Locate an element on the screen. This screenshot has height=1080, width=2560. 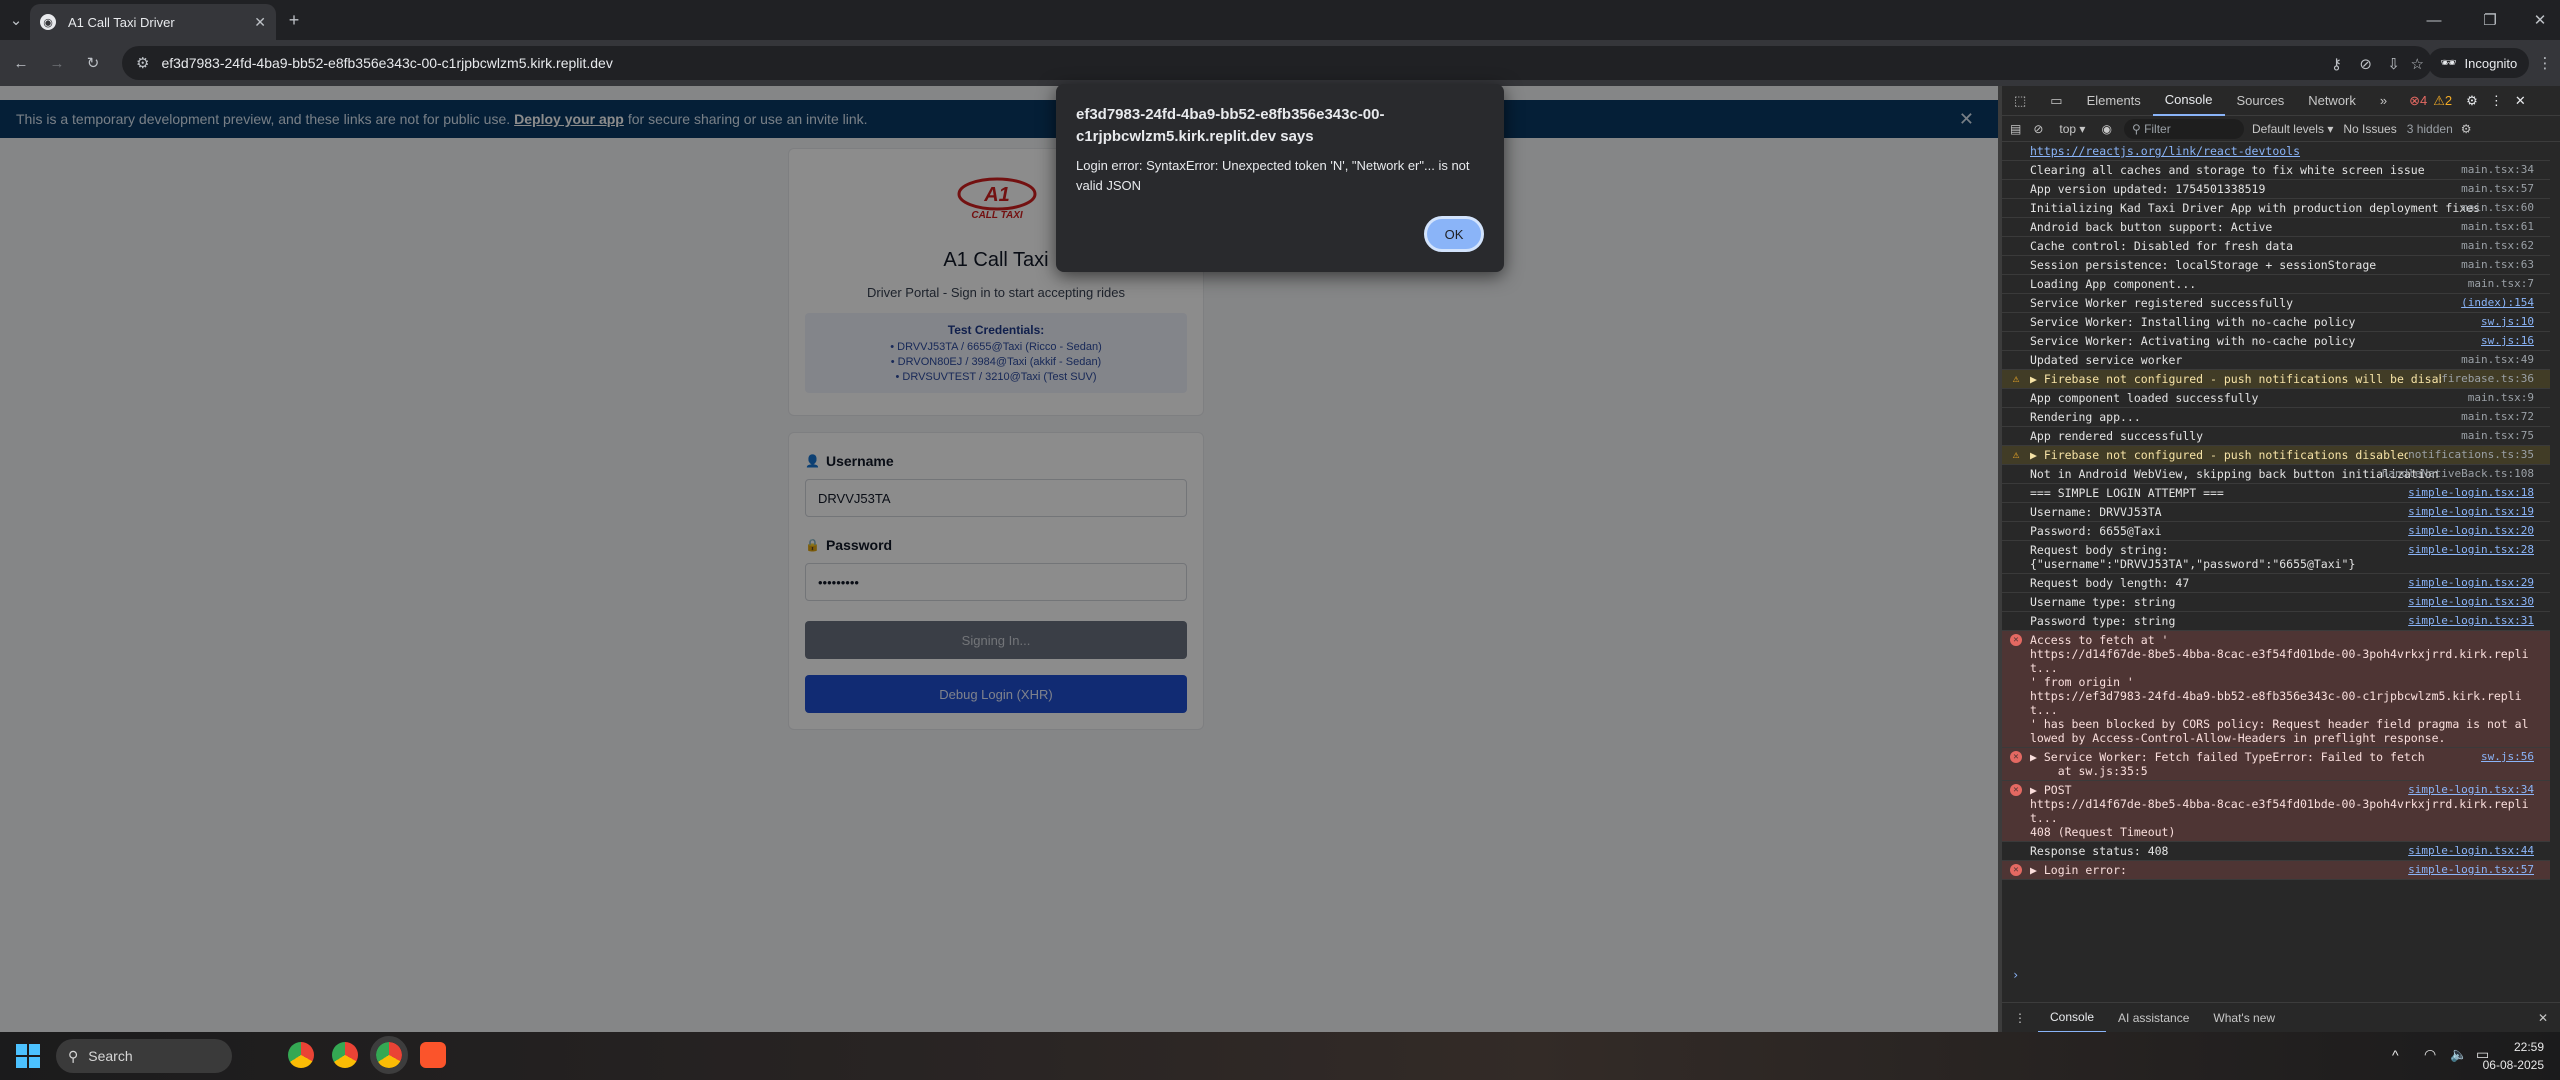
eye-off-icon: ⊘ is located at coordinates (2365, 64).